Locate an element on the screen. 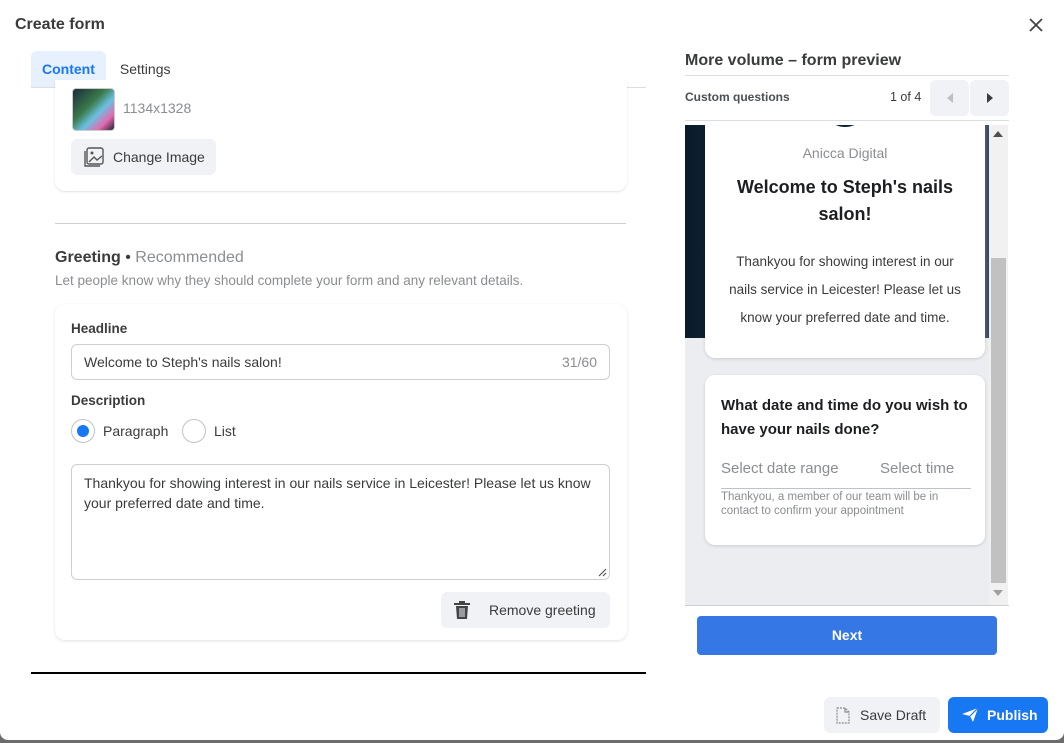 This screenshot has width=1064, height=743. dialog-title: Create form is located at coordinates (60, 24).